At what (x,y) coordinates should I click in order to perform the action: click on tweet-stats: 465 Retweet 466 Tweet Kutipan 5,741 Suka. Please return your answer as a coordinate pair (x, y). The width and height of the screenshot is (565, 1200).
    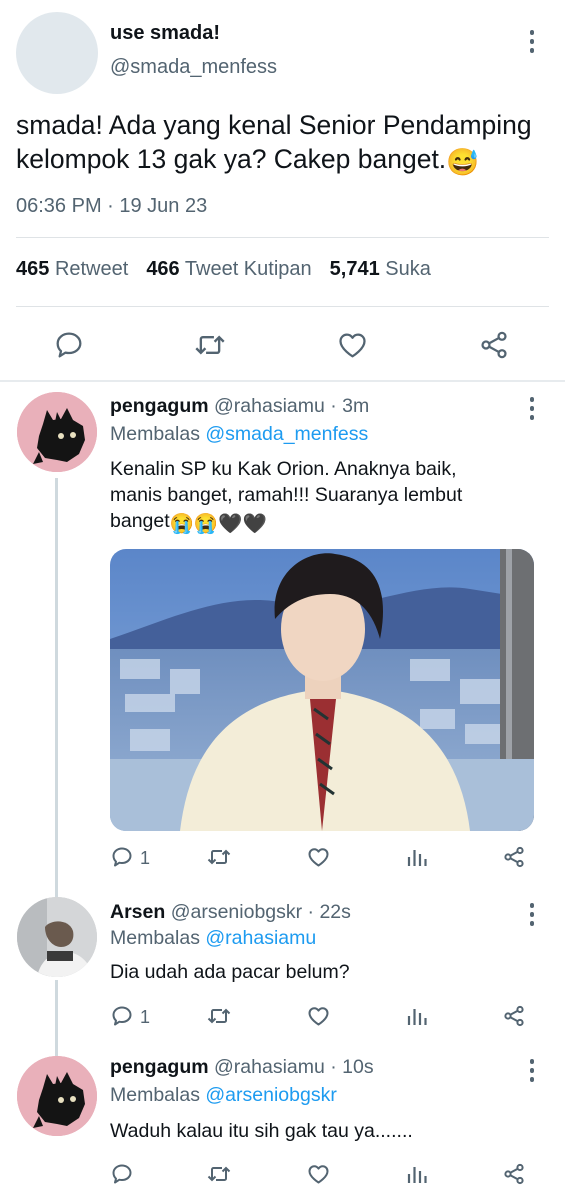
    Looking at the image, I should click on (223, 269).